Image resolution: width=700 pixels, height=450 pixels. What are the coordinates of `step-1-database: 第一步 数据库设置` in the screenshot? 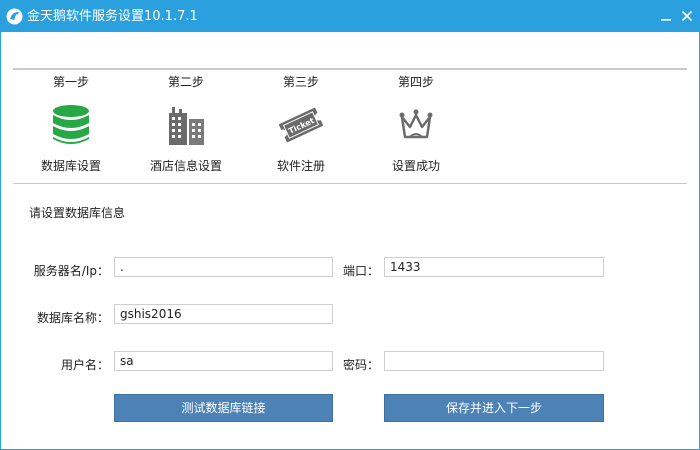 It's located at (71, 126).